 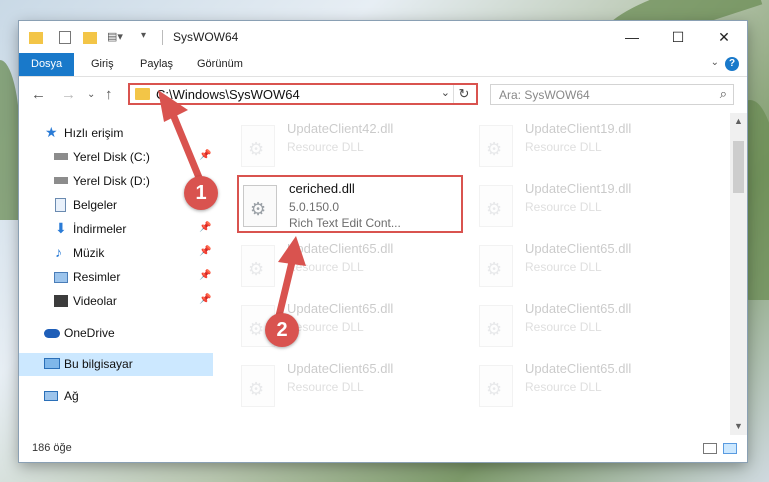 I want to click on arrow-2-head, so click(x=292, y=251).